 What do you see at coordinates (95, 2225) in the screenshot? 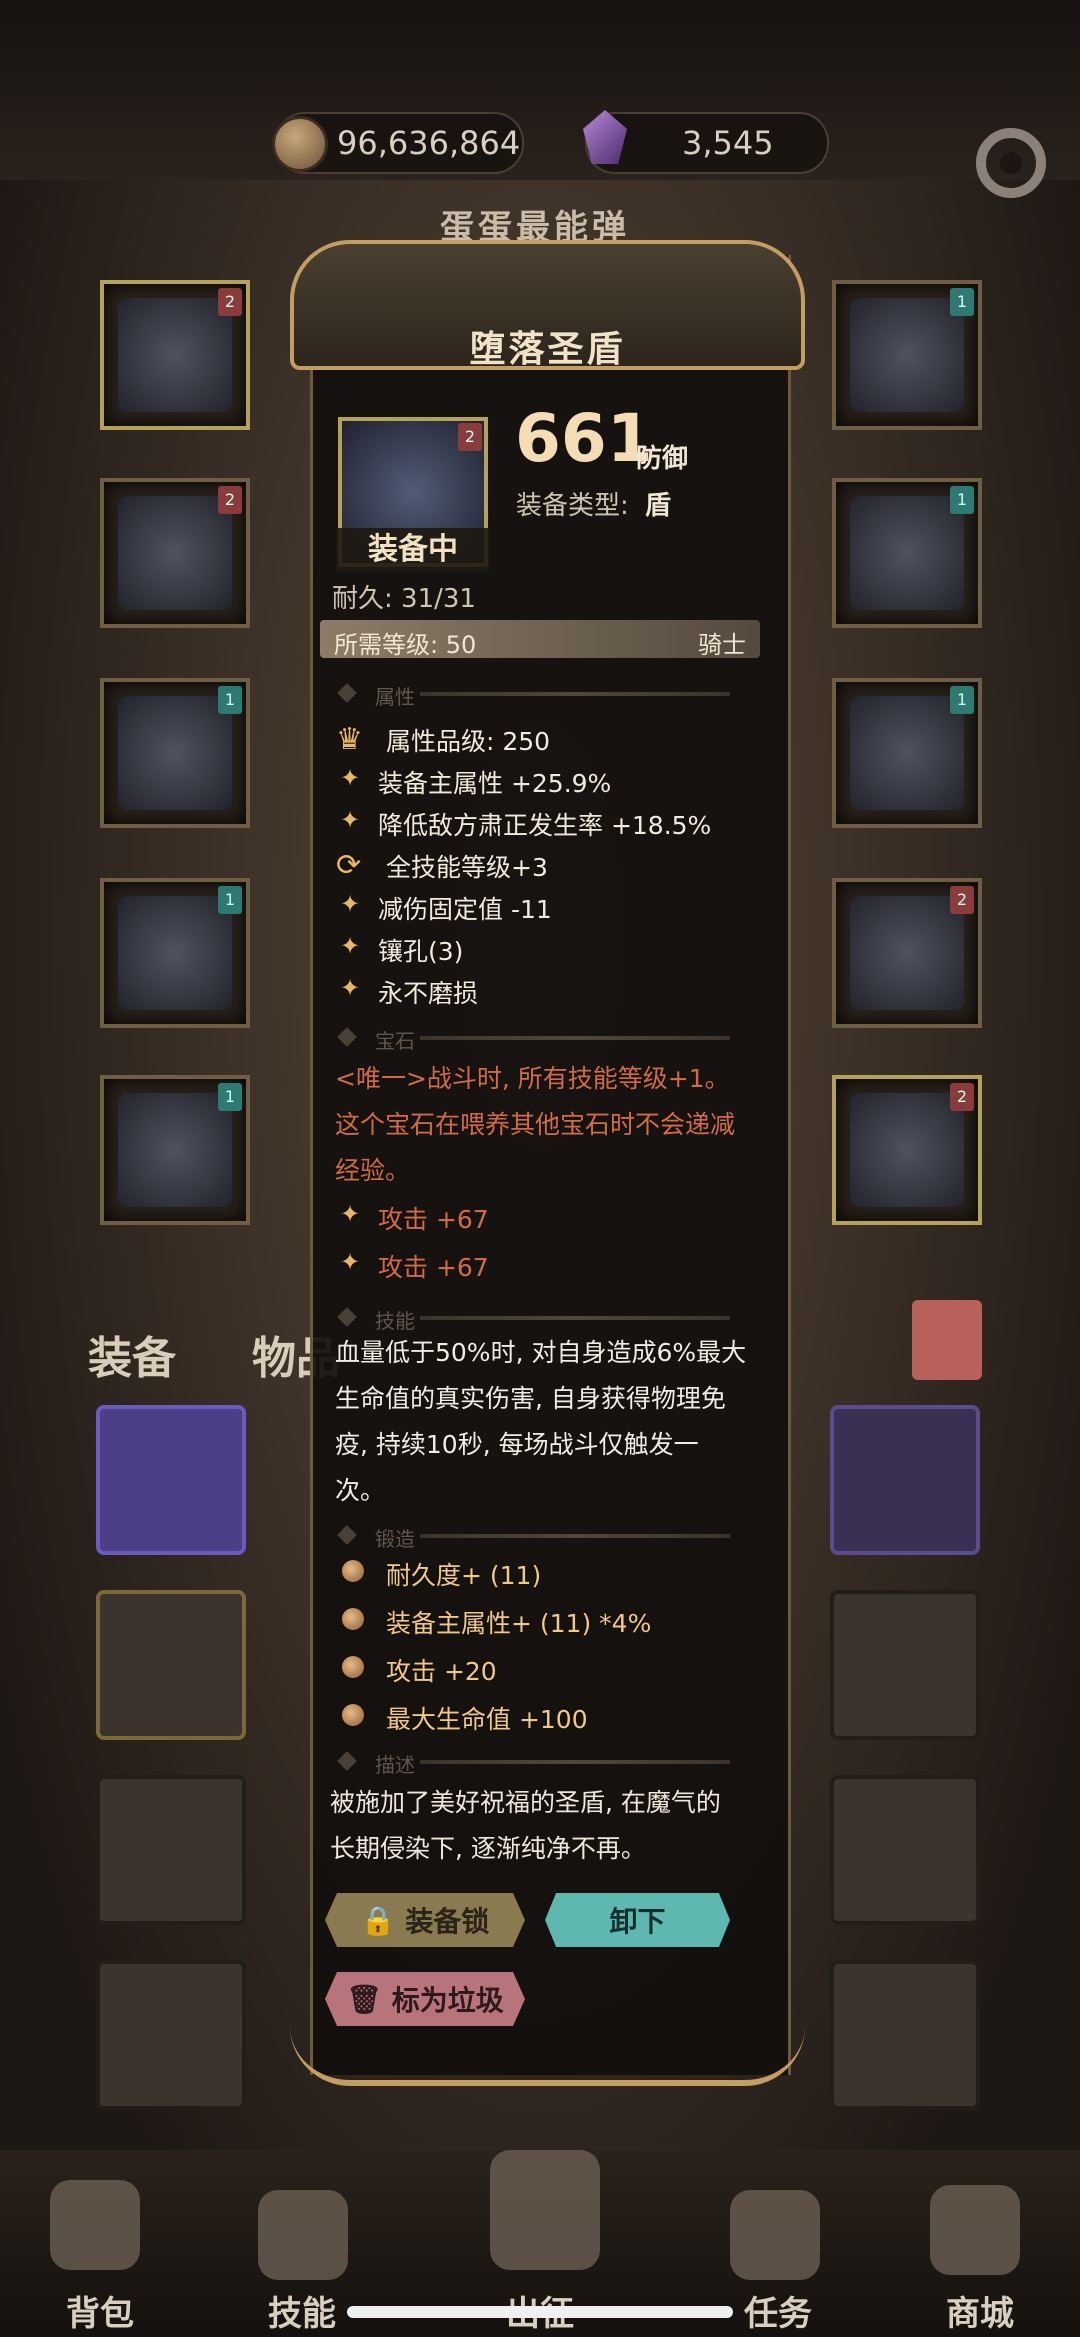
I see `backpack-icon` at bounding box center [95, 2225].